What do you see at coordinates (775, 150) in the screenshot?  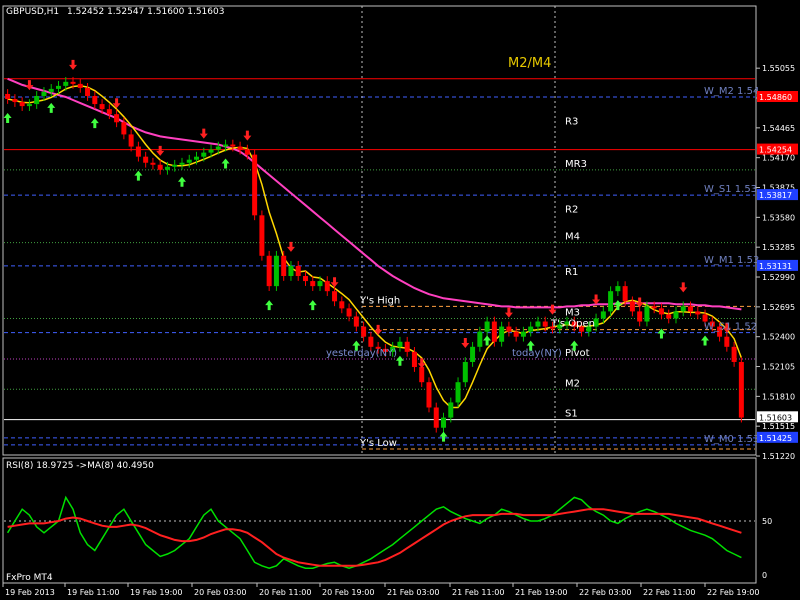 I see `price-tag-3: 1.54254` at bounding box center [775, 150].